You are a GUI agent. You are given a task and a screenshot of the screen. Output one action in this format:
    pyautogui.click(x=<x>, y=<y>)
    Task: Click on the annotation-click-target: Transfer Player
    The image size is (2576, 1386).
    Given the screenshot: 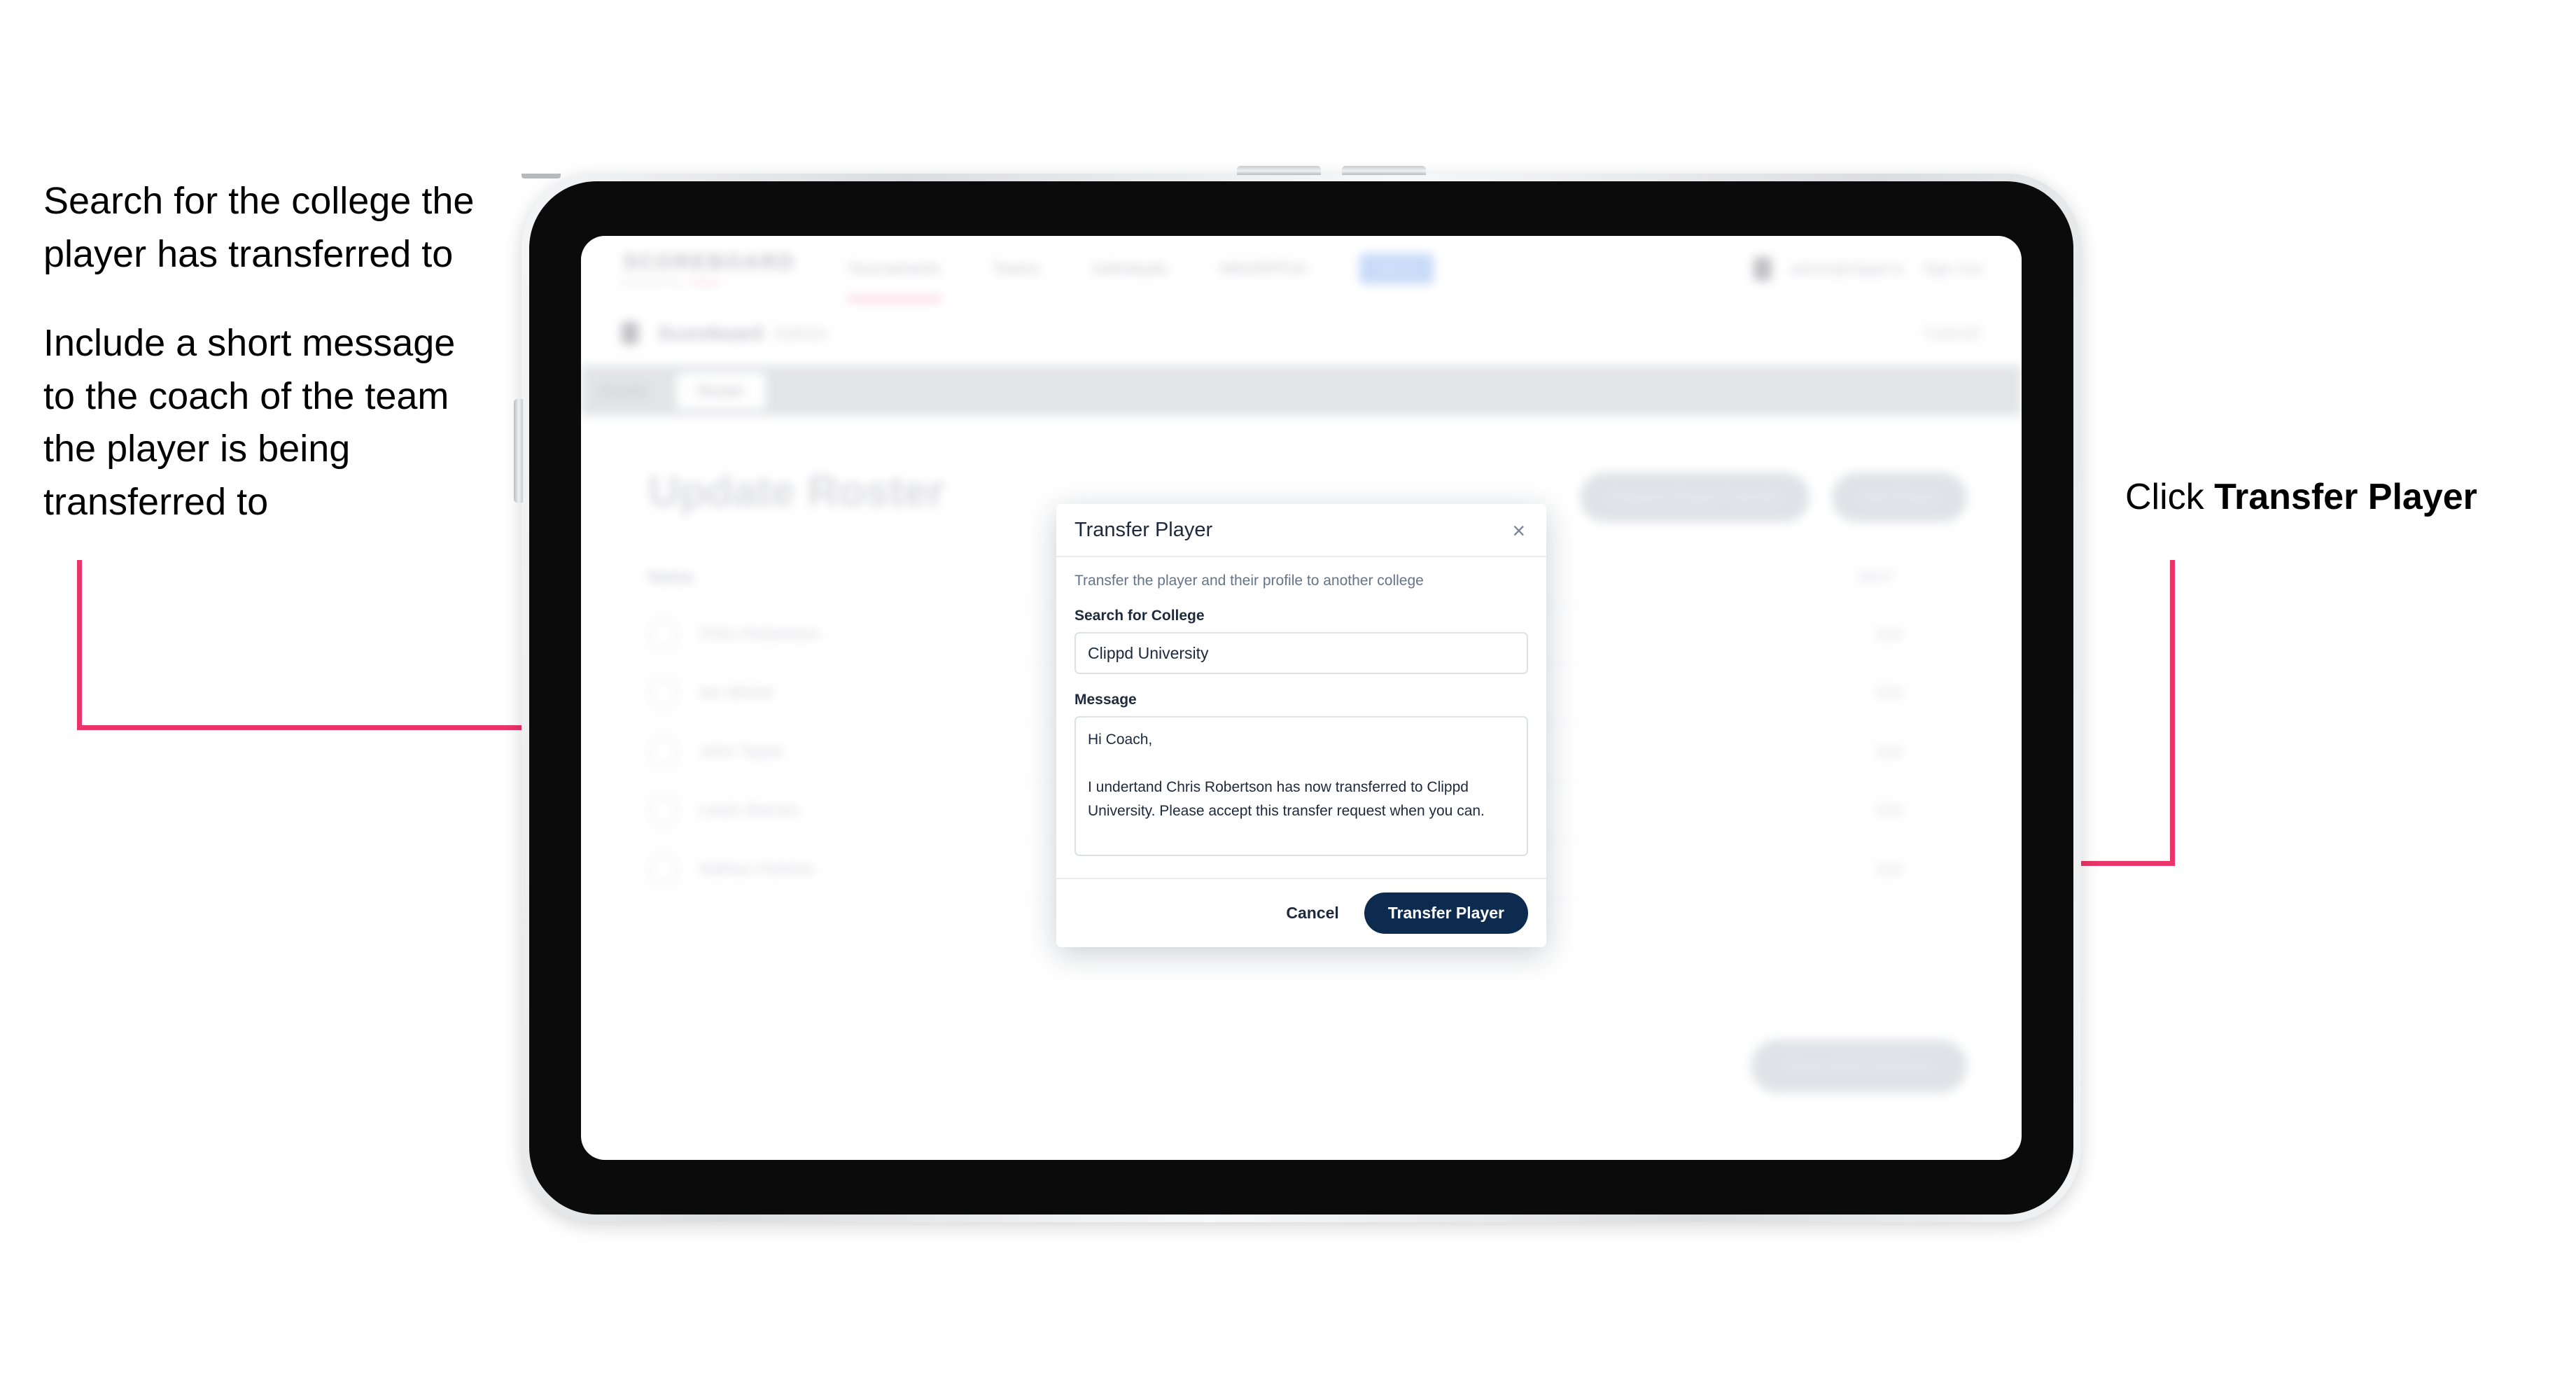 What is the action you would take?
    pyautogui.click(x=2345, y=497)
    